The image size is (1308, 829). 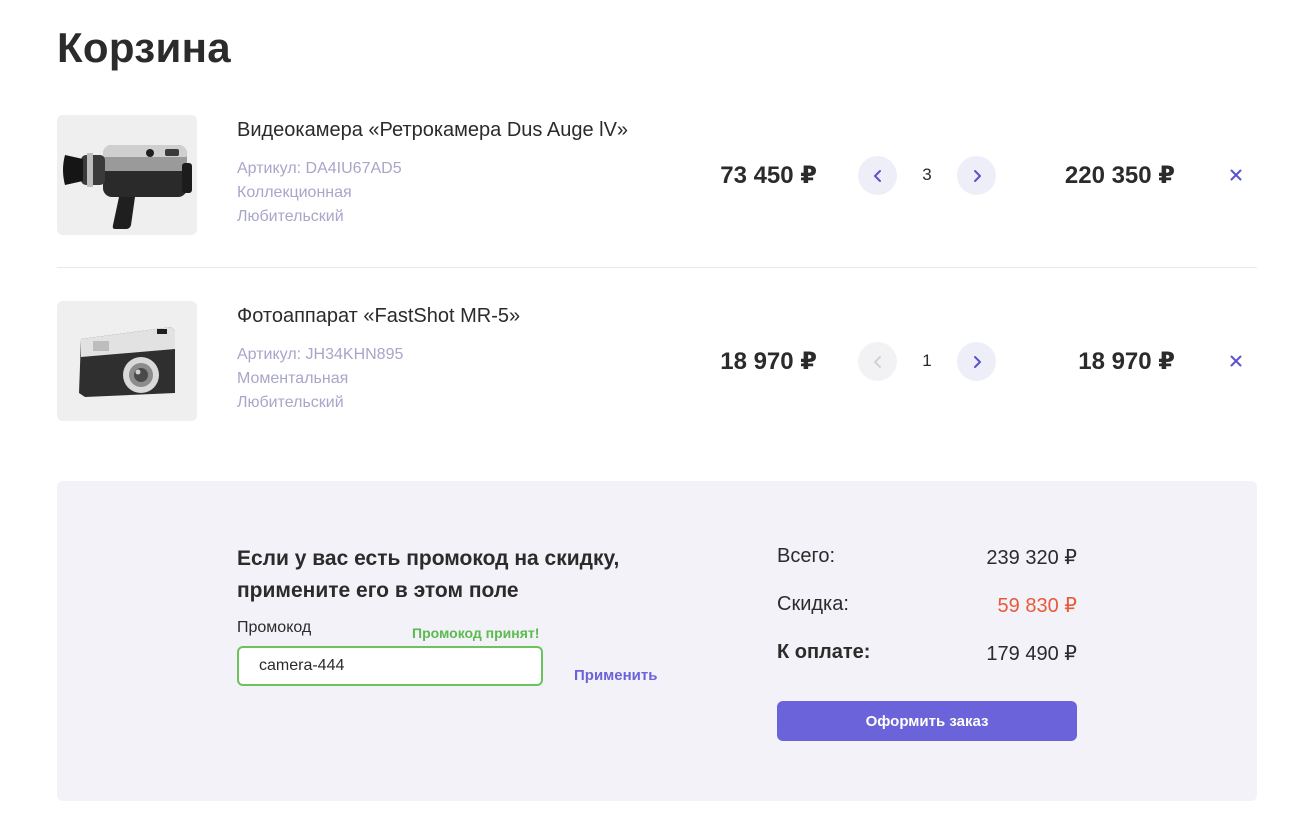 I want to click on total-label: Всего:, so click(x=806, y=556).